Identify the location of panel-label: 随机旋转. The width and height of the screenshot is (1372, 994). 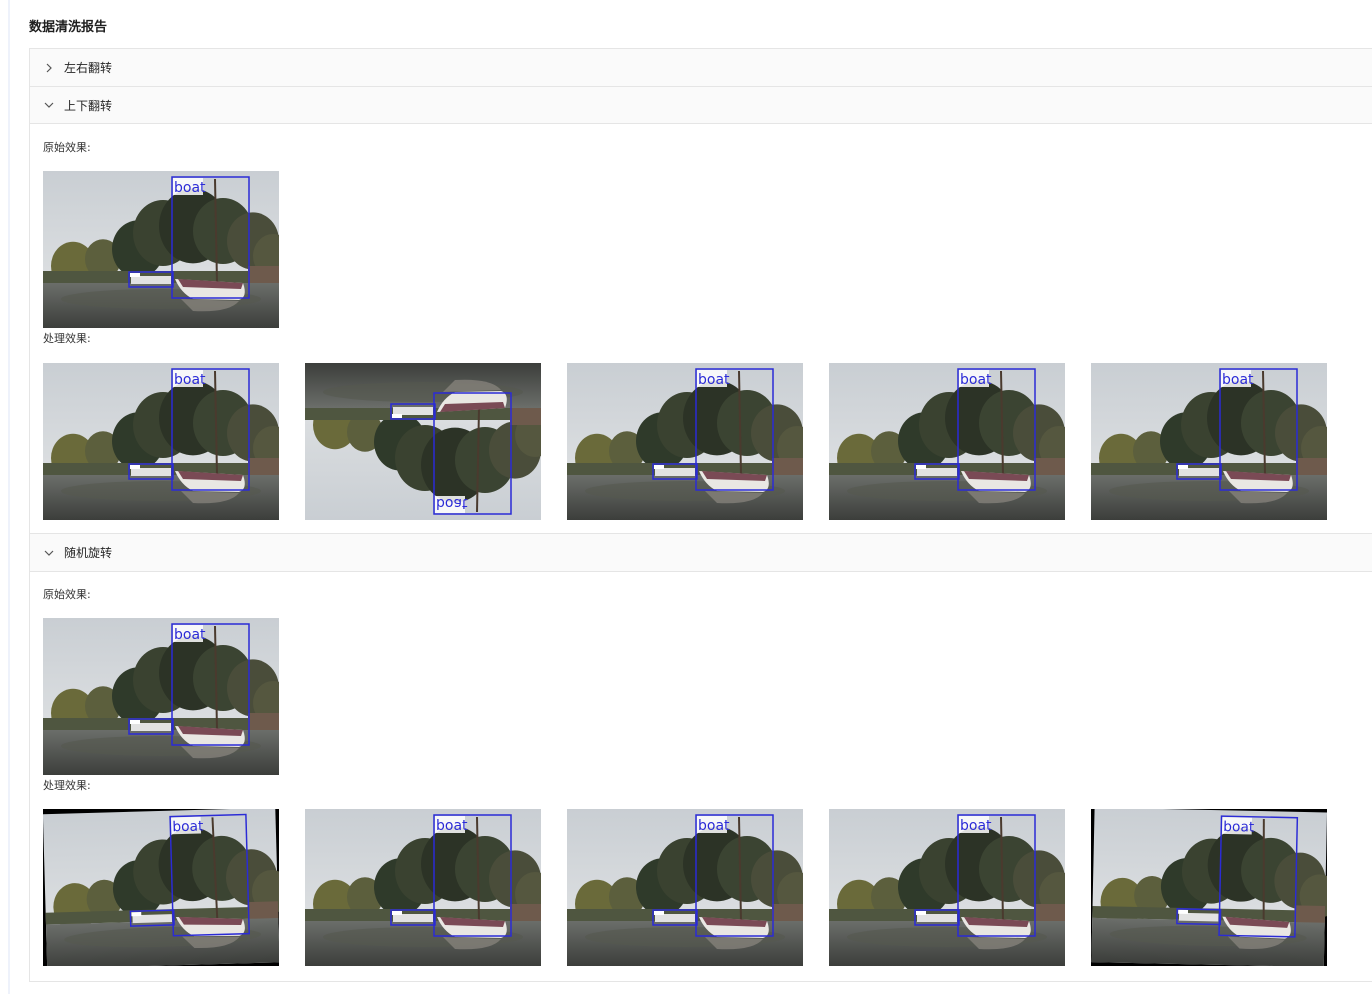
(88, 553).